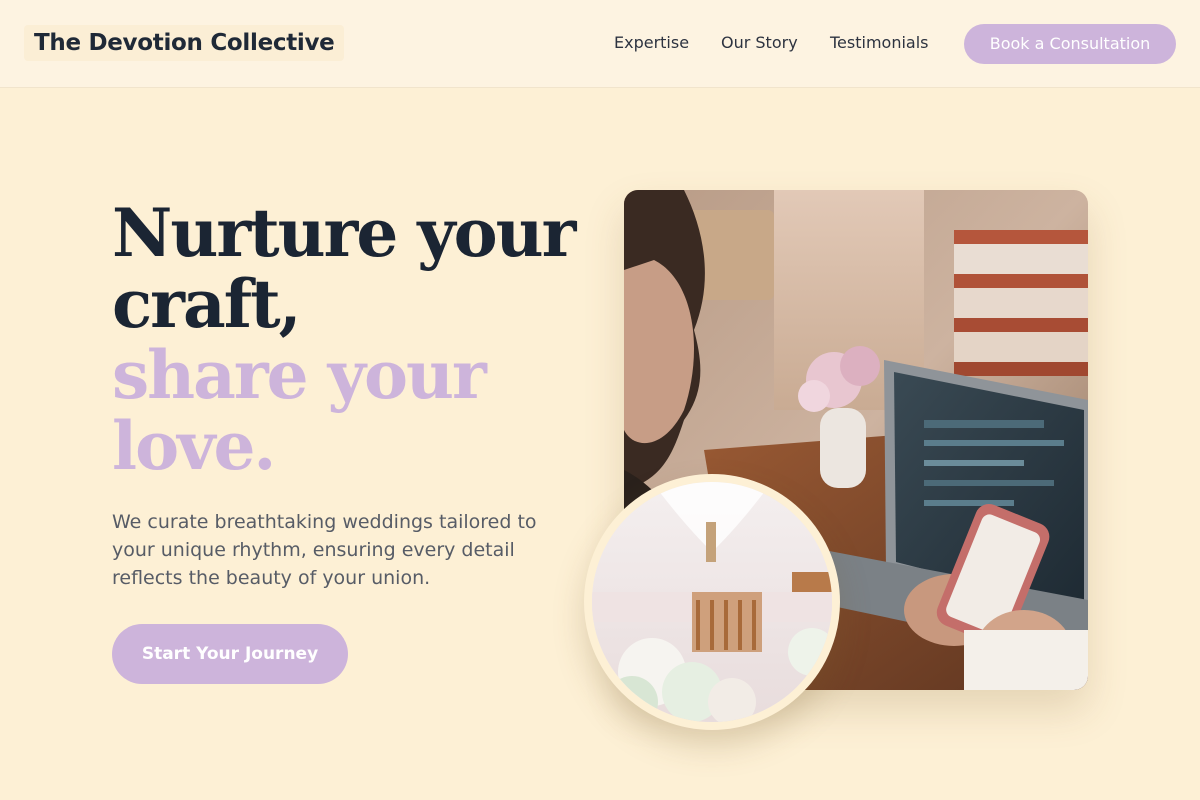 The height and width of the screenshot is (800, 1200). What do you see at coordinates (344, 233) in the screenshot?
I see `headline-line-1: Nurture your` at bounding box center [344, 233].